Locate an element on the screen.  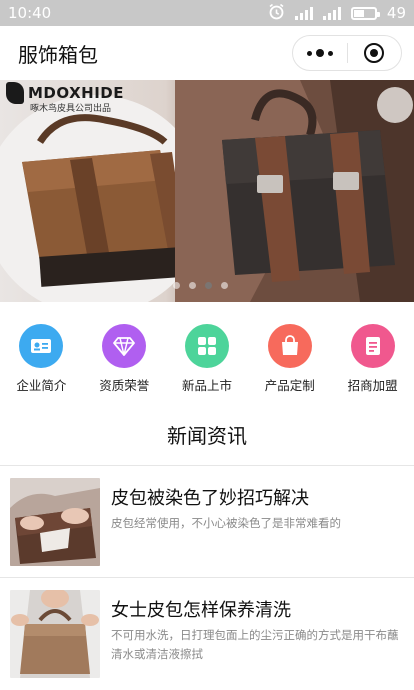
status-bar: 10:40 49 is located at coordinates (207, 13).